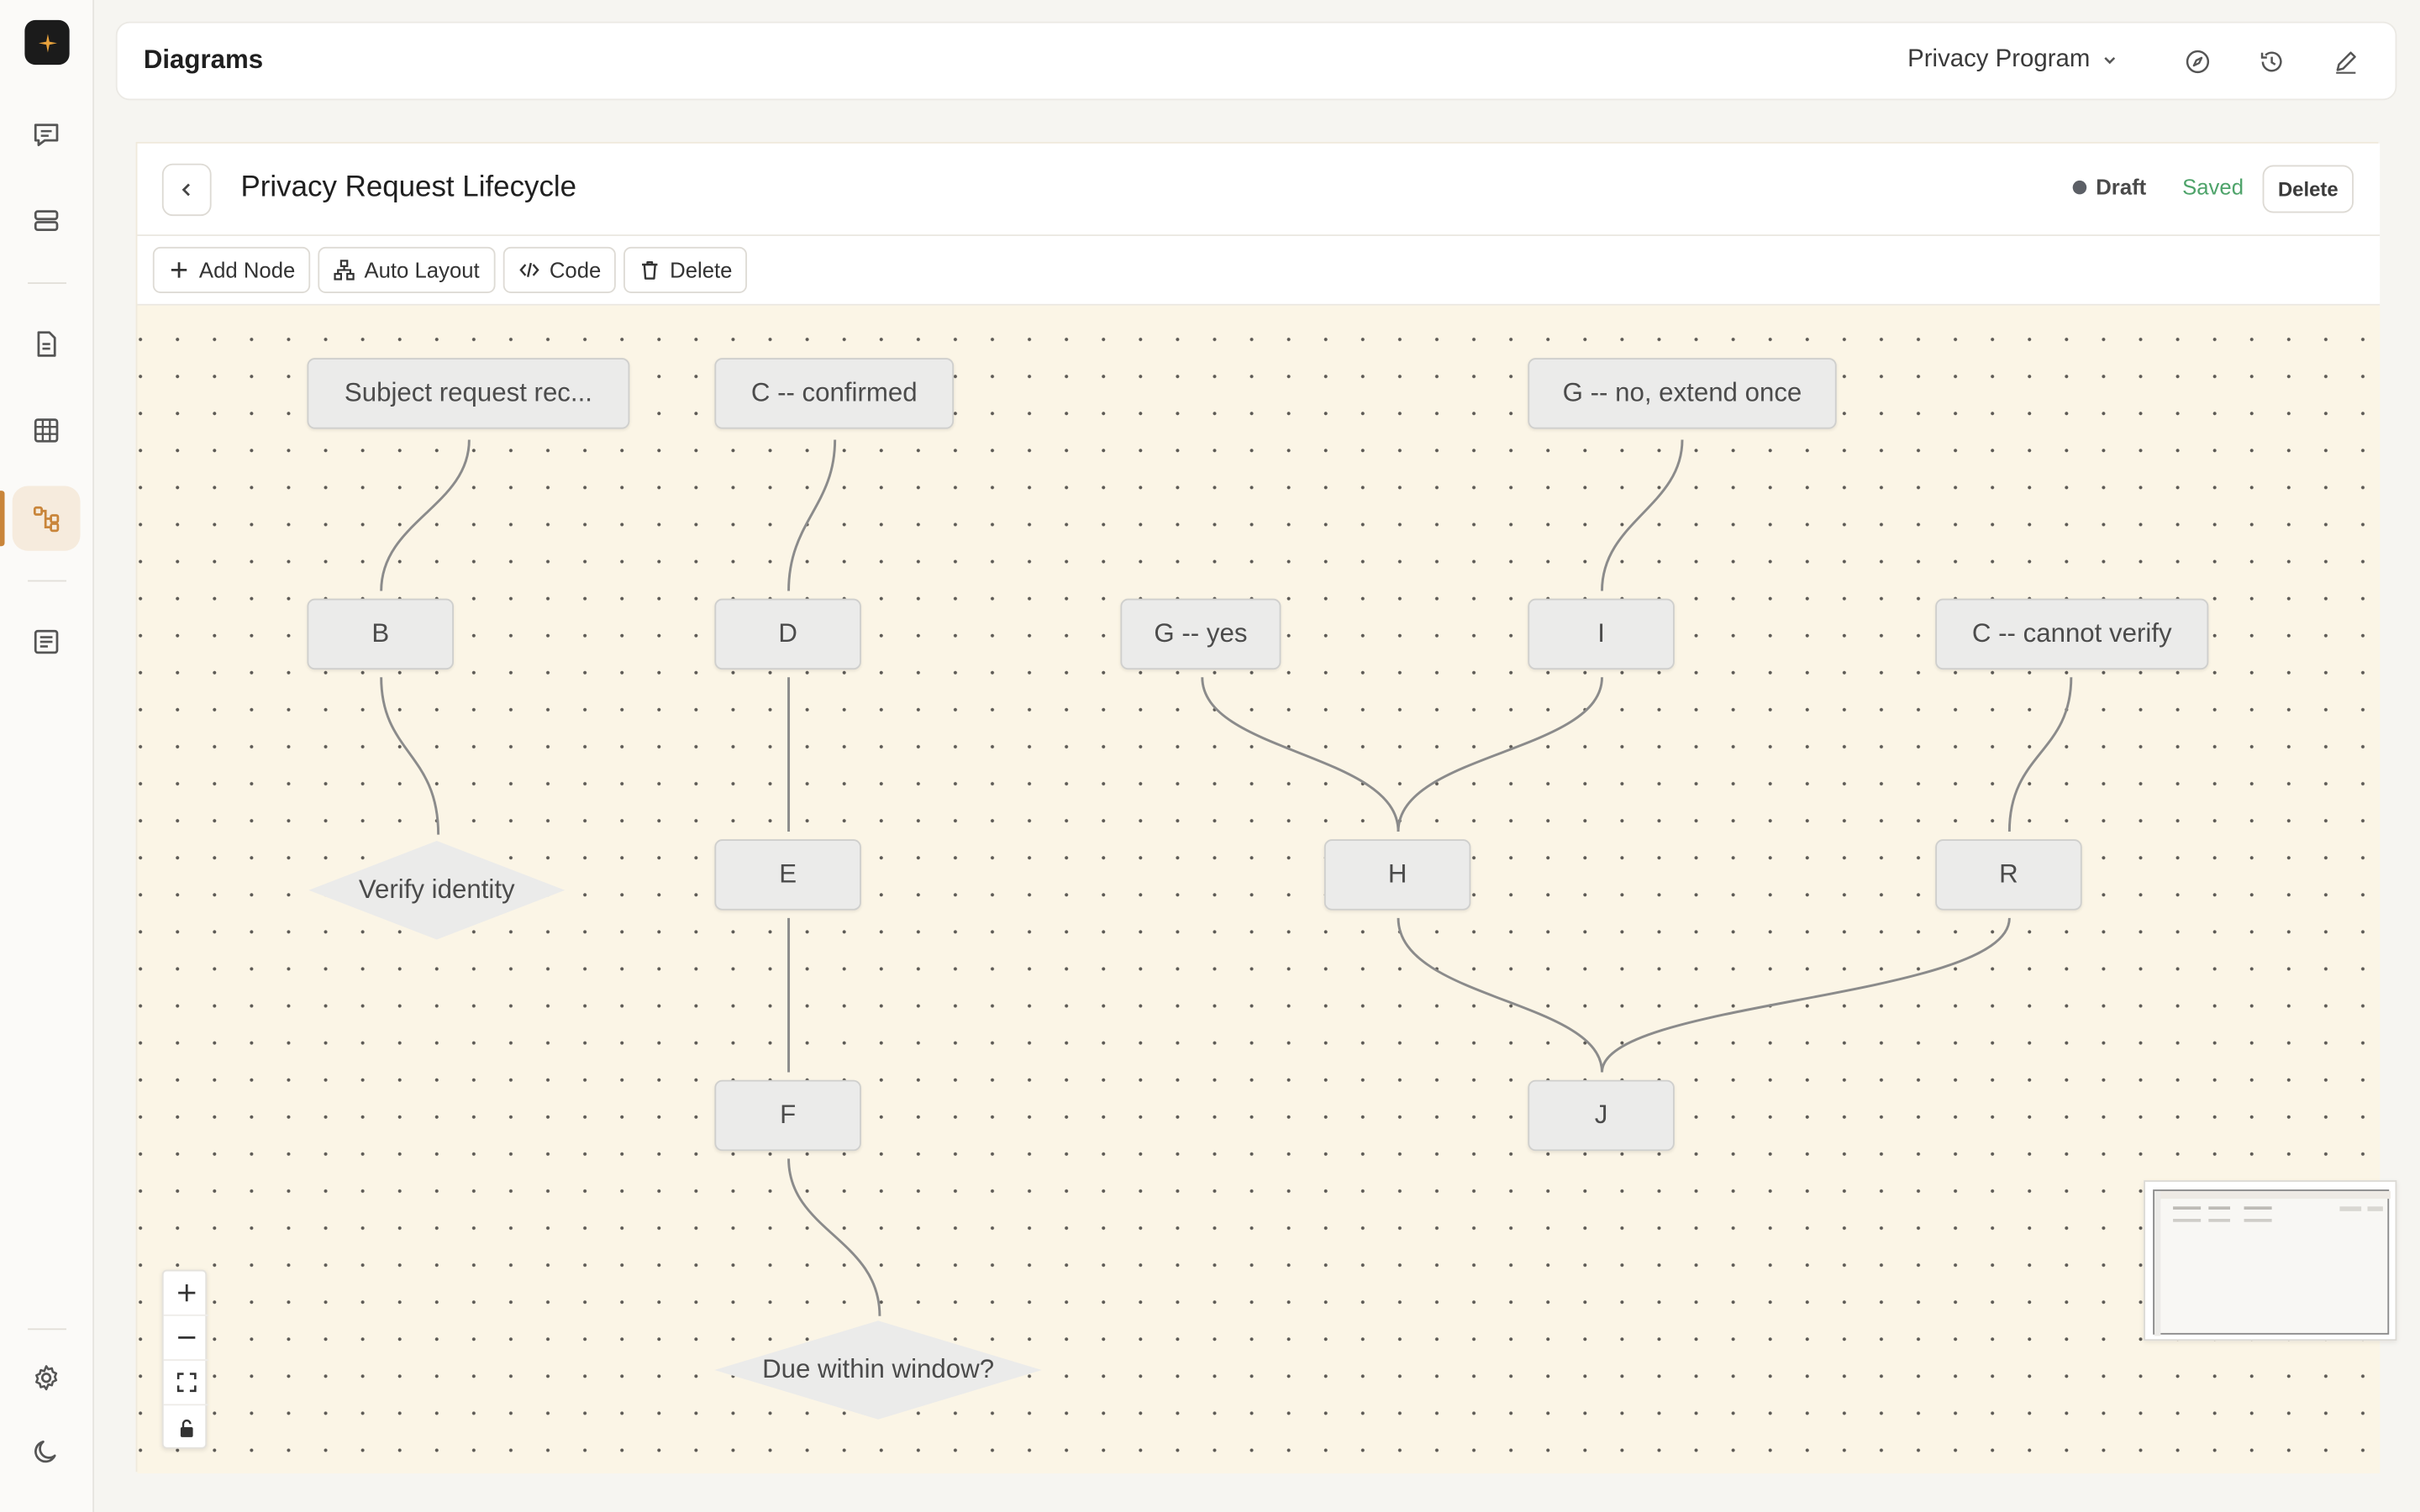 The width and height of the screenshot is (2420, 1512). I want to click on zoom-out-button, so click(185, 1338).